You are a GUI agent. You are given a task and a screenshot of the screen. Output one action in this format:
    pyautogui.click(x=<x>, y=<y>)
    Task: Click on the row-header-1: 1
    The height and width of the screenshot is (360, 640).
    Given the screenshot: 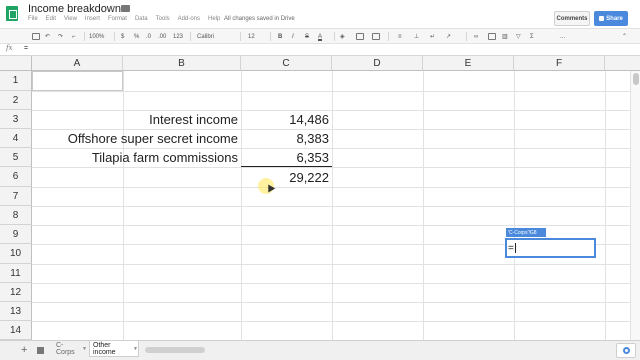 What is the action you would take?
    pyautogui.click(x=16, y=81)
    